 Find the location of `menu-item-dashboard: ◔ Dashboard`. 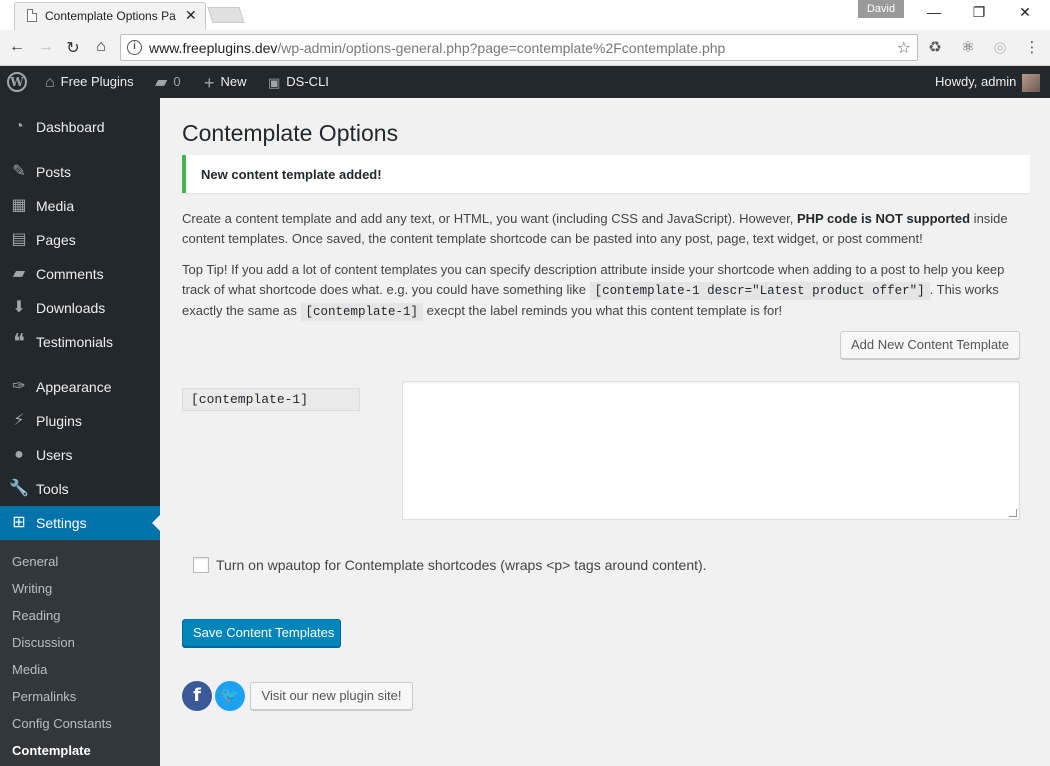

menu-item-dashboard: ◔ Dashboard is located at coordinates (80, 127).